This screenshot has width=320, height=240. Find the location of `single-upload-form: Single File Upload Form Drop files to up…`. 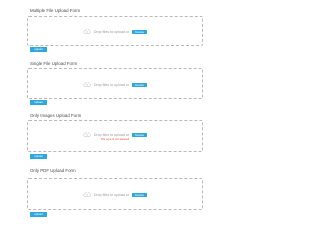

single-upload-form: Single File Upload Form Drop files to up… is located at coordinates (115, 84).